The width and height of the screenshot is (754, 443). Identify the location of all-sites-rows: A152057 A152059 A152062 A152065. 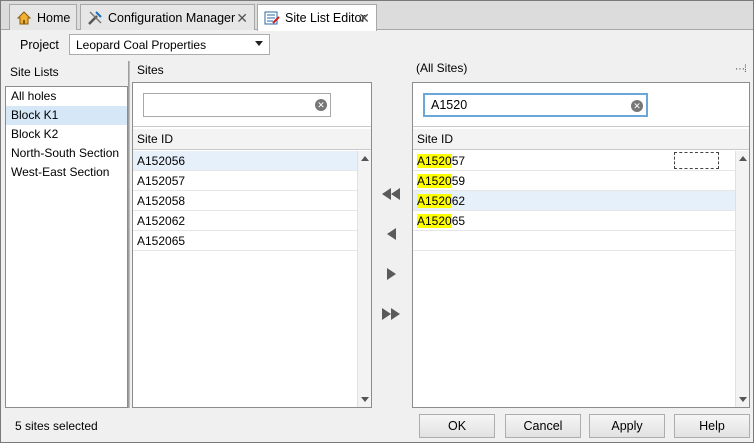
(574, 201).